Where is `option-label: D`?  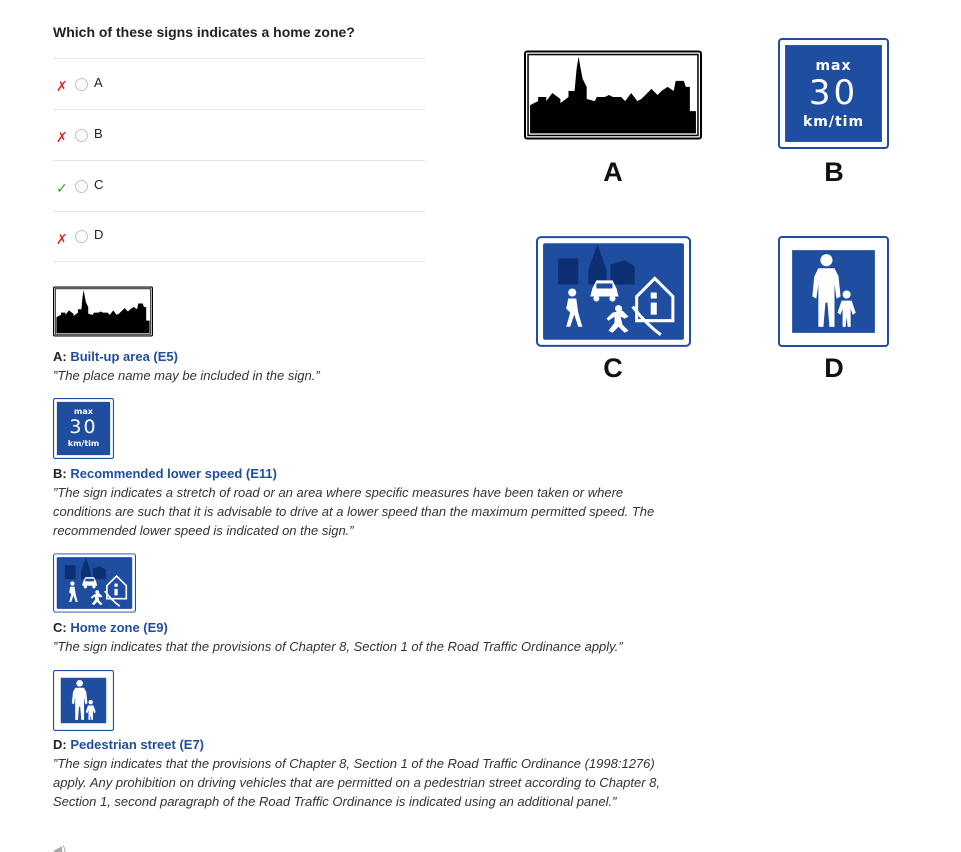 option-label: D is located at coordinates (98, 234).